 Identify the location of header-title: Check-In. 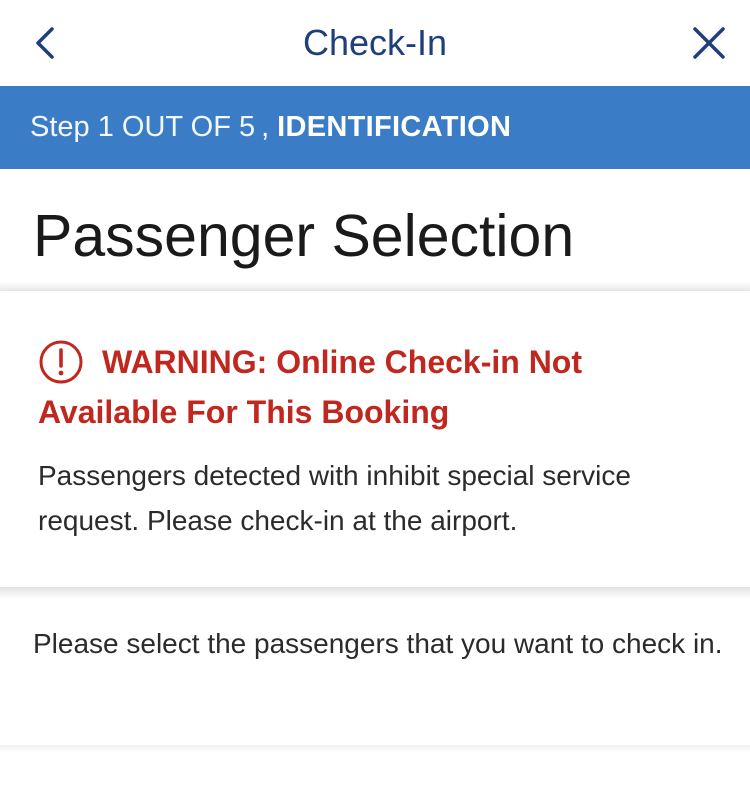
(375, 42).